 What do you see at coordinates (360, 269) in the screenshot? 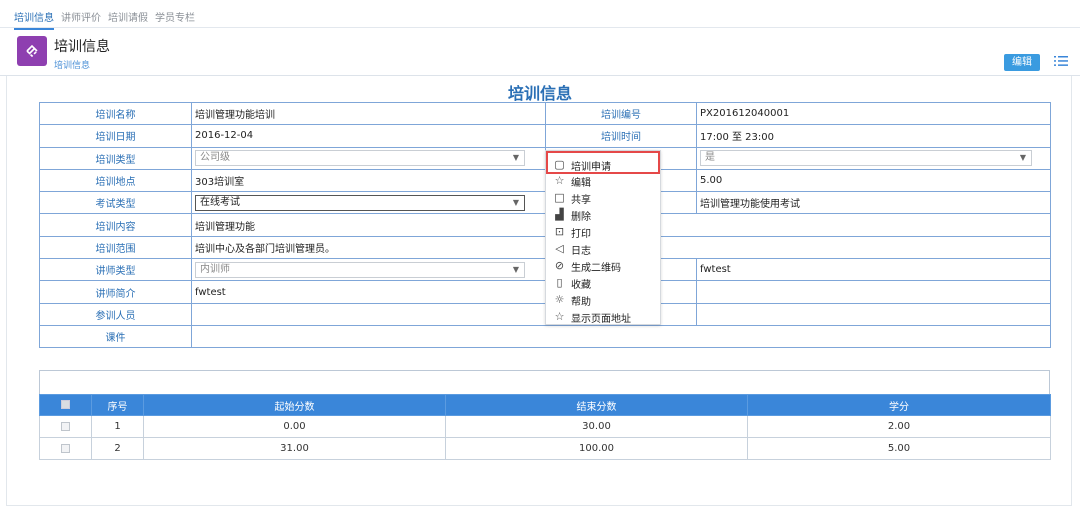
I see `lecturer-type-select: 内训师 ▼` at bounding box center [360, 269].